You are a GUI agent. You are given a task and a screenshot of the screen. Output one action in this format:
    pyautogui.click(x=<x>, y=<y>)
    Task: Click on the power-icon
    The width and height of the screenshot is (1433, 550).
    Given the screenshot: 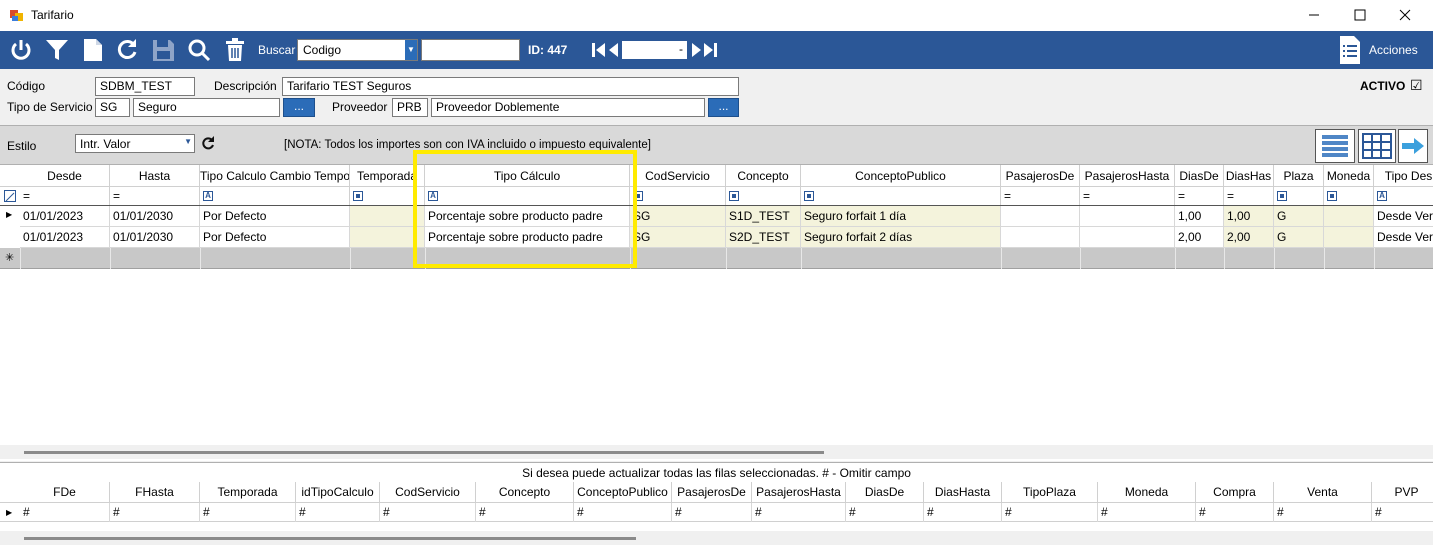 What is the action you would take?
    pyautogui.click(x=21, y=50)
    